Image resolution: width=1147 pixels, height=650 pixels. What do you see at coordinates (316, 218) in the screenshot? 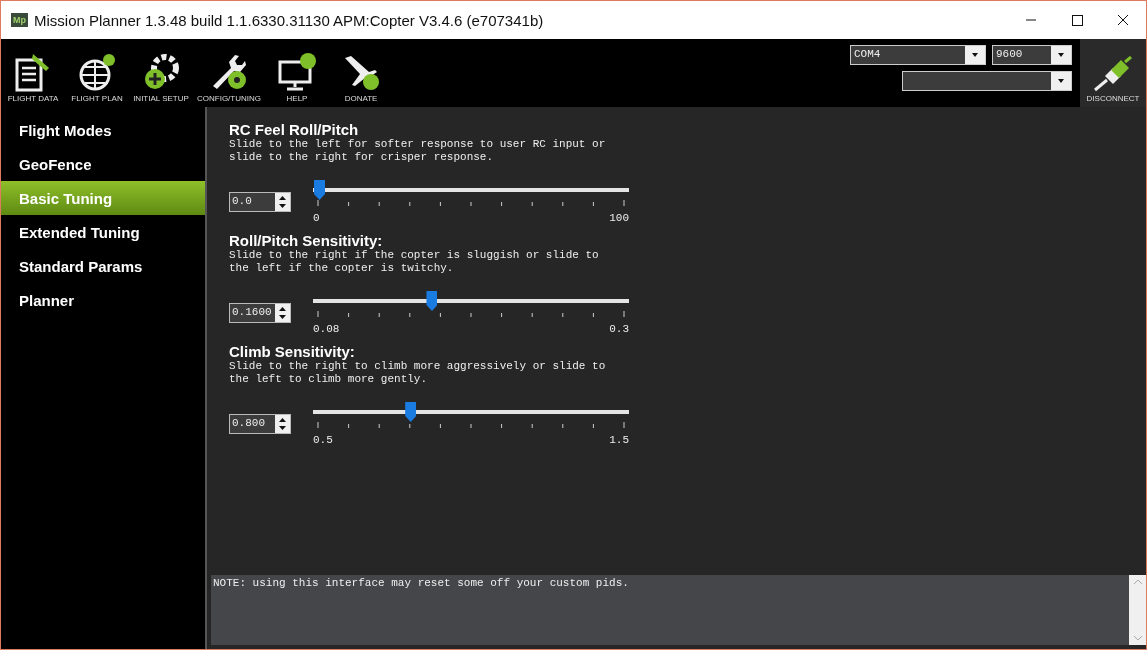
I see `slider-min-label: 0` at bounding box center [316, 218].